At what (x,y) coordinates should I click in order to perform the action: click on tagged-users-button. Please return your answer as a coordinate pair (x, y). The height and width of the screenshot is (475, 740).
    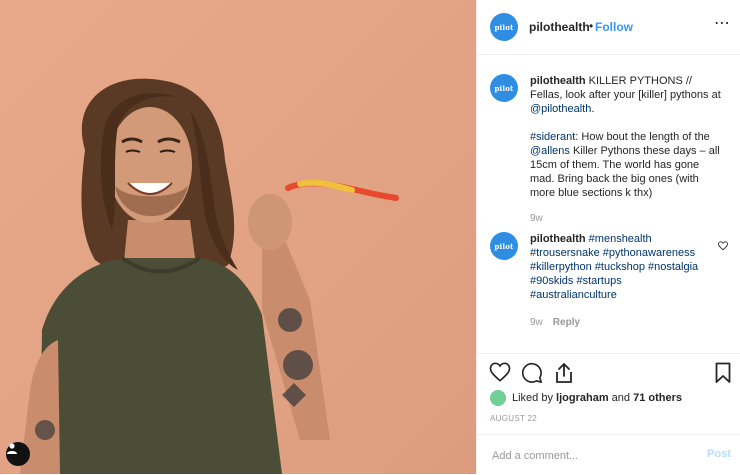
    Looking at the image, I should click on (18, 454).